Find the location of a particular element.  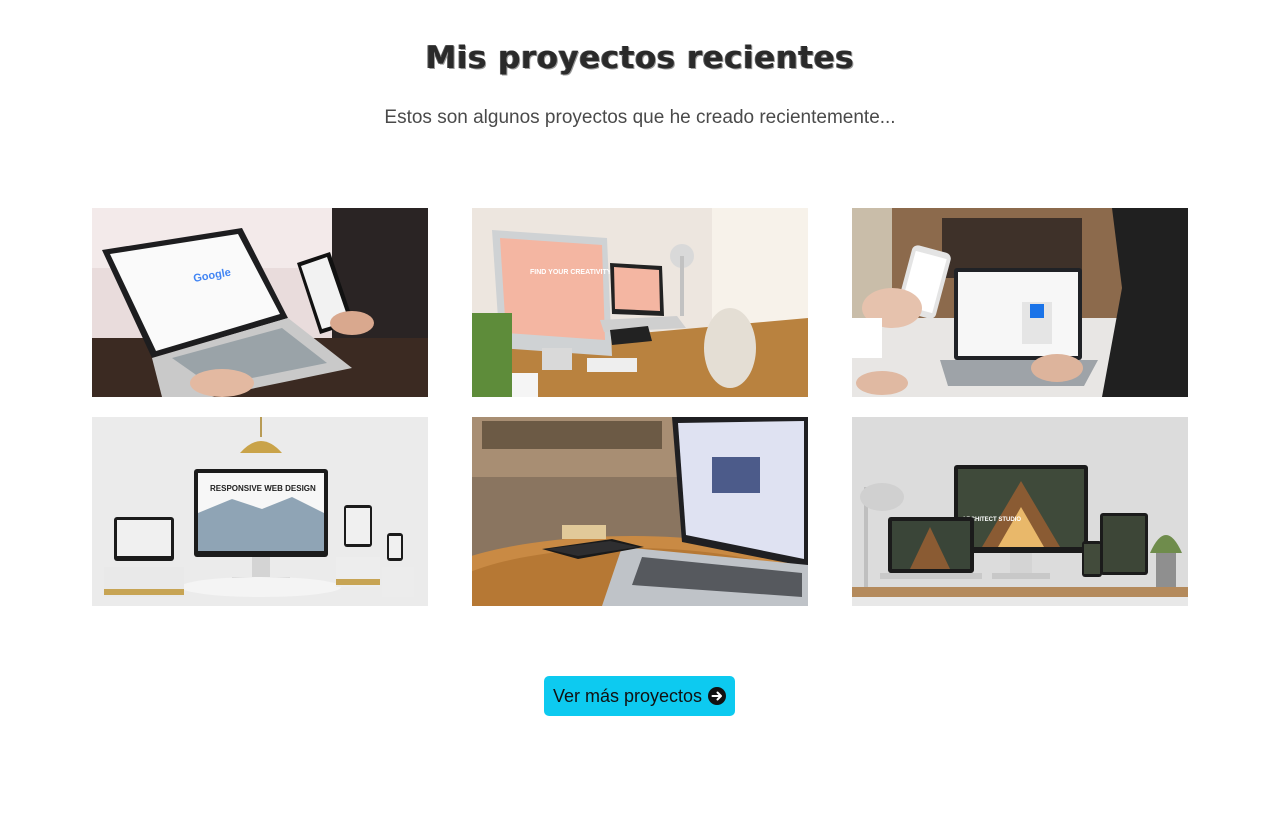

project-image-responsive: RESPONSIVE WEB DESIGN is located at coordinates (260, 511).